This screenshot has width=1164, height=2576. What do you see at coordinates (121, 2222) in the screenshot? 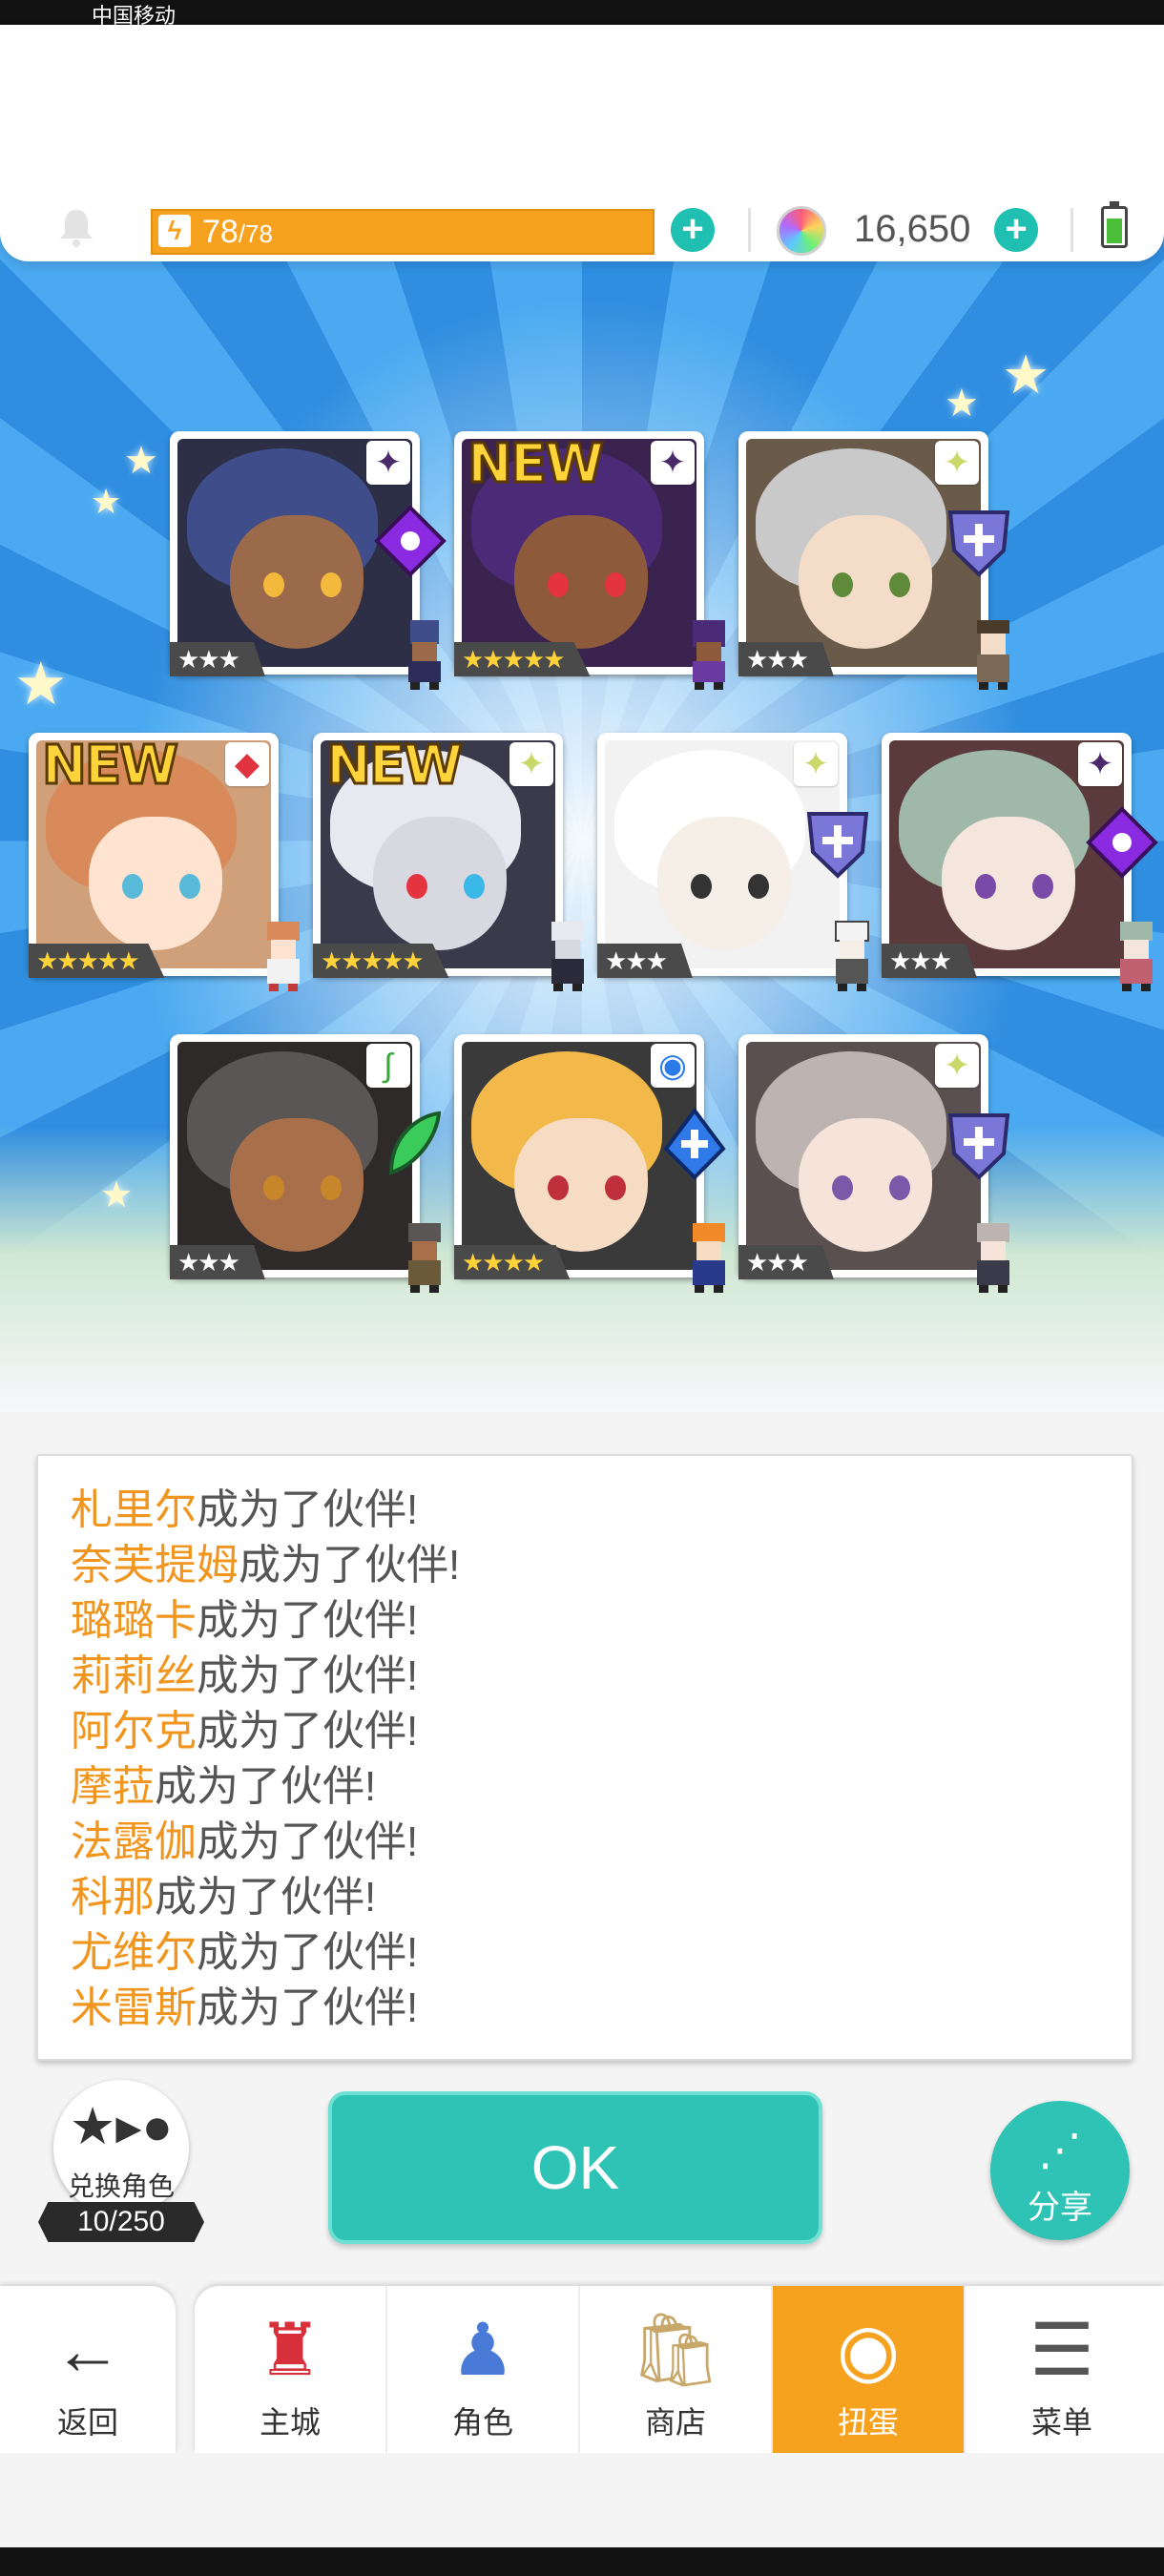
I see `swap-count-badge: 10/250` at bounding box center [121, 2222].